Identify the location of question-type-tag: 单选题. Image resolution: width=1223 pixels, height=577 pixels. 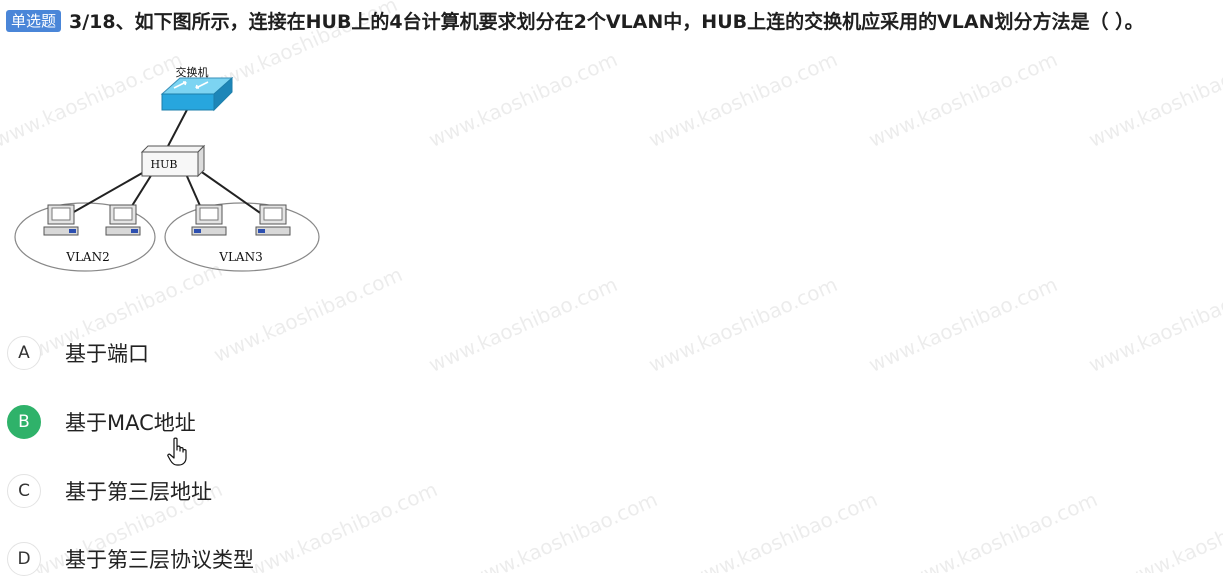
(34, 21).